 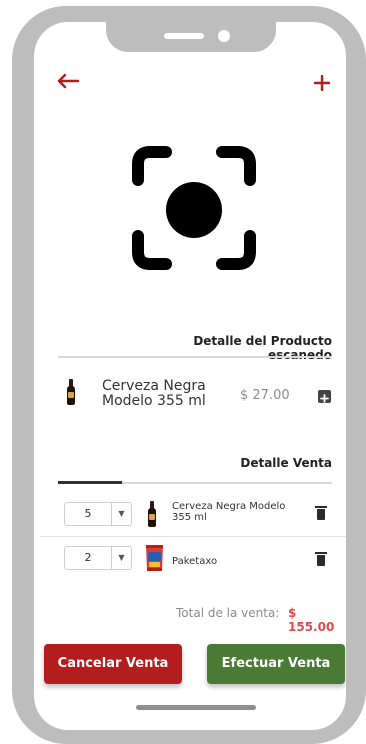 What do you see at coordinates (90, 482) in the screenshot?
I see `sale-tab-indicator` at bounding box center [90, 482].